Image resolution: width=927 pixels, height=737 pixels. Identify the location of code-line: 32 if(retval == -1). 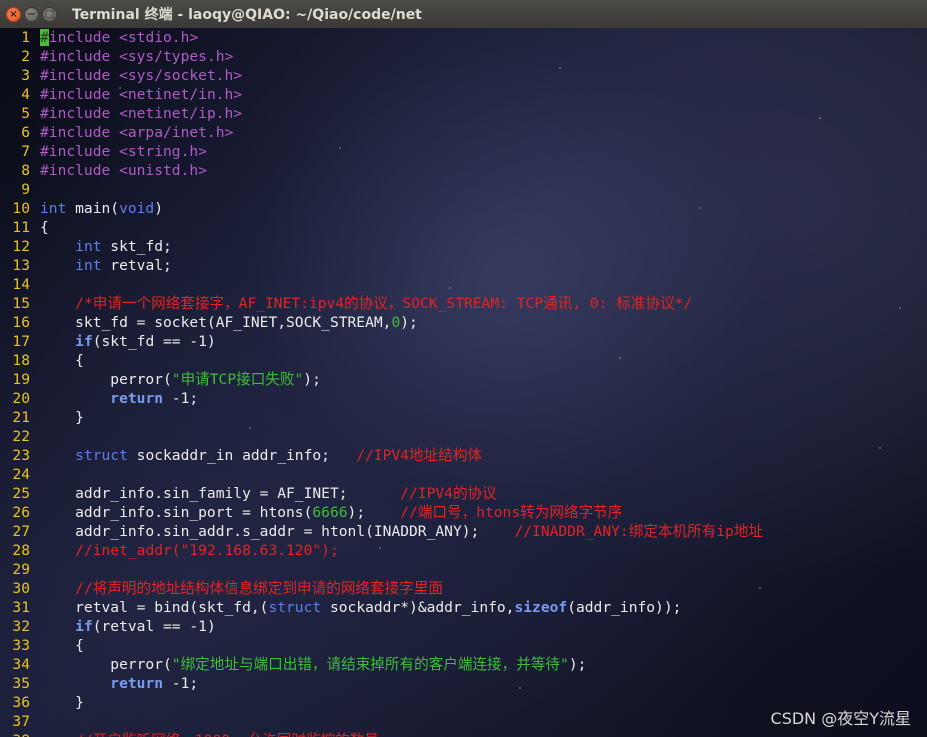
(463, 626).